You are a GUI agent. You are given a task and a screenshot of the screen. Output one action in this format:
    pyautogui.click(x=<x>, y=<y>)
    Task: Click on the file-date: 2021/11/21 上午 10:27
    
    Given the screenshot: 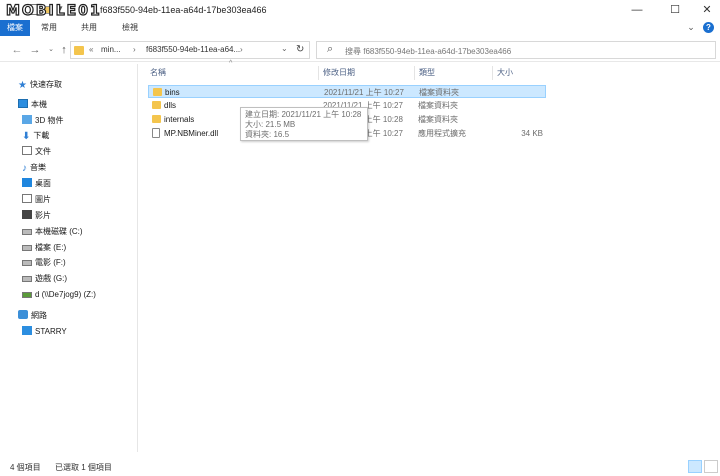 What is the action you would take?
    pyautogui.click(x=364, y=92)
    